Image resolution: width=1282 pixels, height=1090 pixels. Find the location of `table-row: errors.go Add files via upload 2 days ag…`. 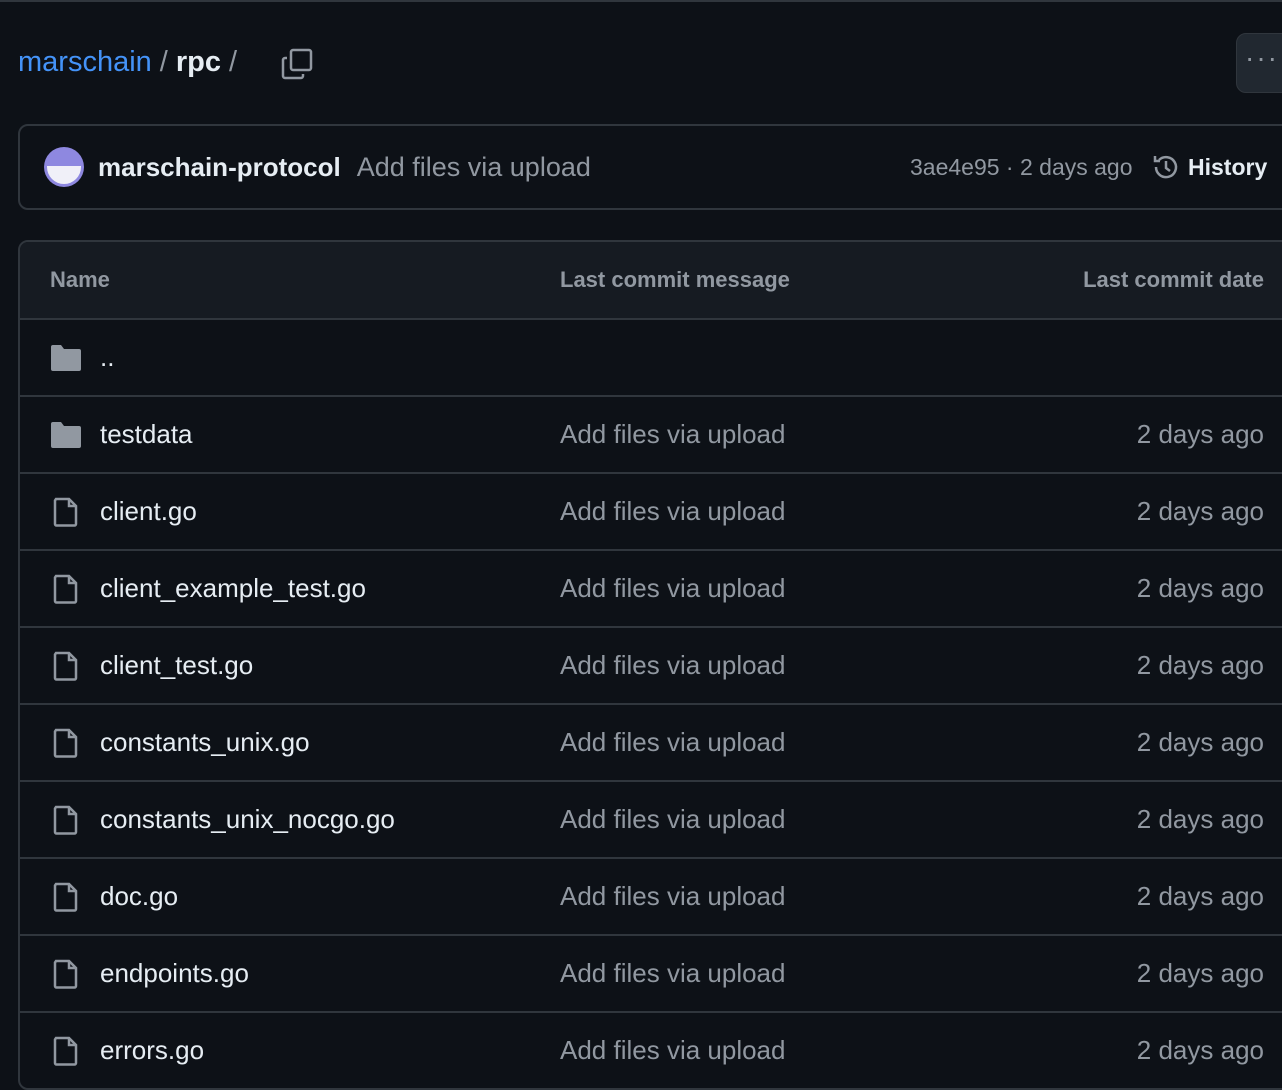

table-row: errors.go Add files via upload 2 days ag… is located at coordinates (651, 1049).